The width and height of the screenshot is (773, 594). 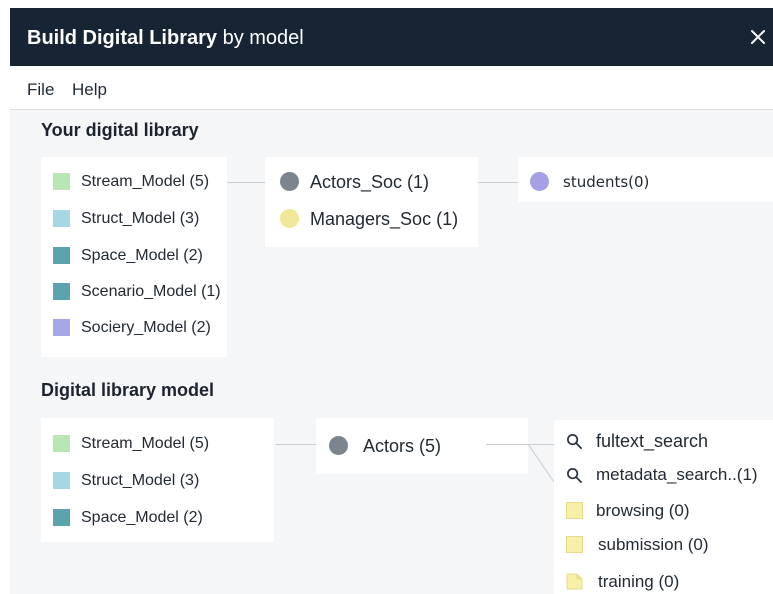 What do you see at coordinates (151, 291) in the screenshot?
I see `model-item-label: Scenario_Model (1)` at bounding box center [151, 291].